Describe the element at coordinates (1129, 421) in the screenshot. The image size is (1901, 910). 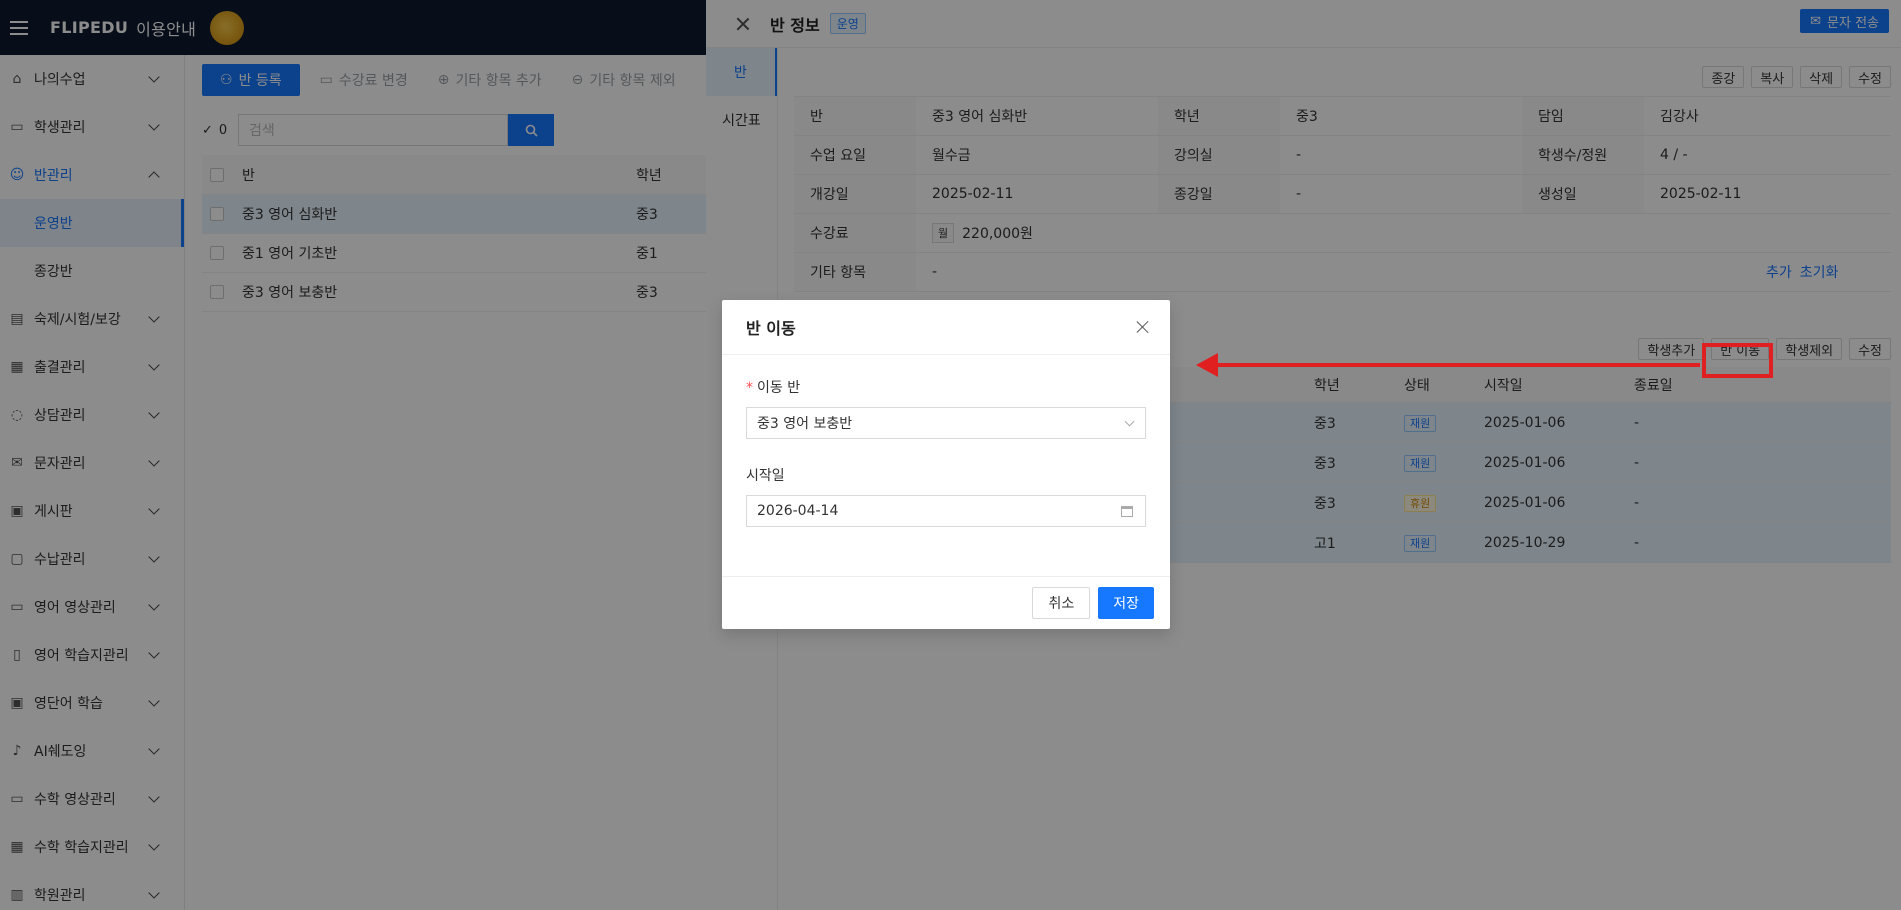
I see `chevron-down-icon` at that location.